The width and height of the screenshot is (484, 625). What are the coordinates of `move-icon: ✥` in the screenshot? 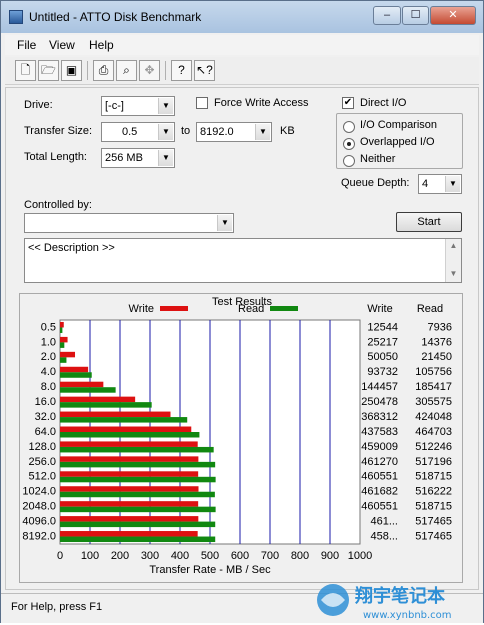 It's located at (149, 70).